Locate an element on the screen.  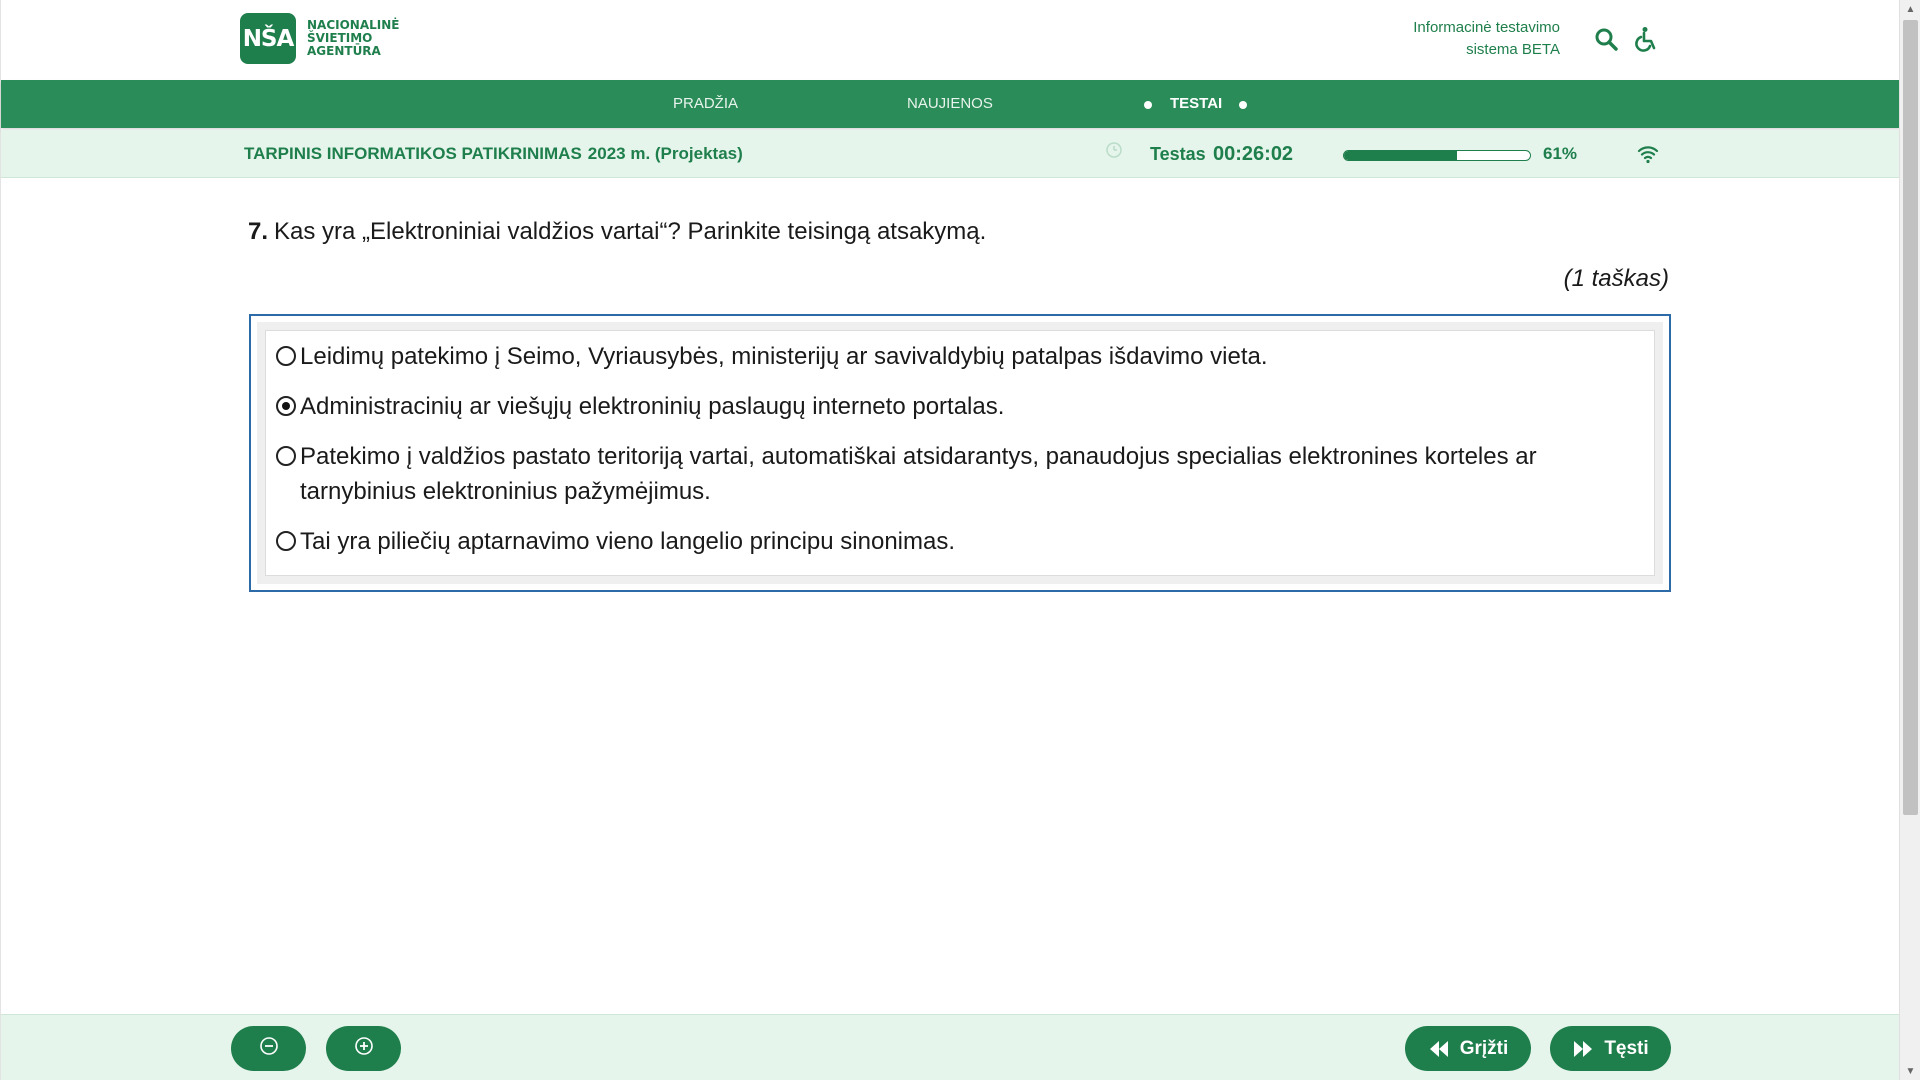
vertical-scrollbar: ▲ ▼ is located at coordinates (1909, 540).